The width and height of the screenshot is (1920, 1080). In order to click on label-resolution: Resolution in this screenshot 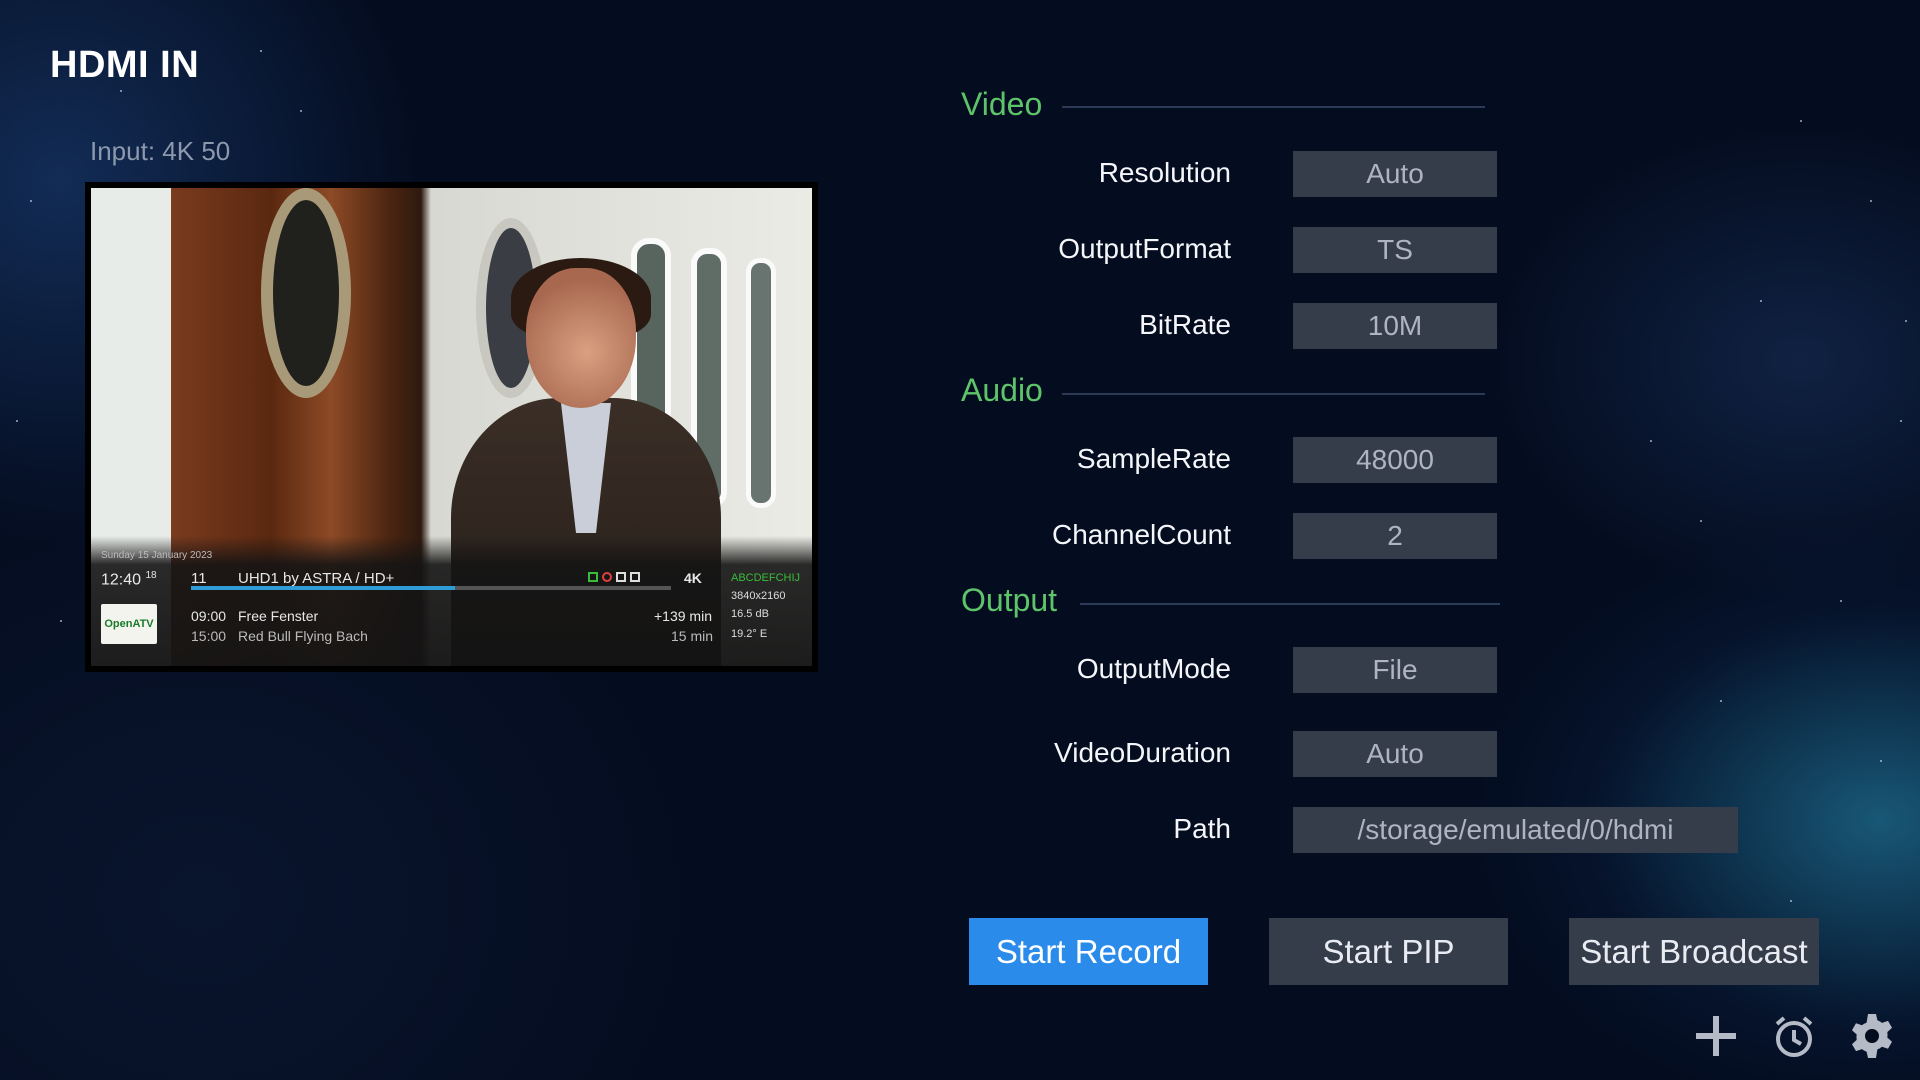, I will do `click(1164, 172)`.